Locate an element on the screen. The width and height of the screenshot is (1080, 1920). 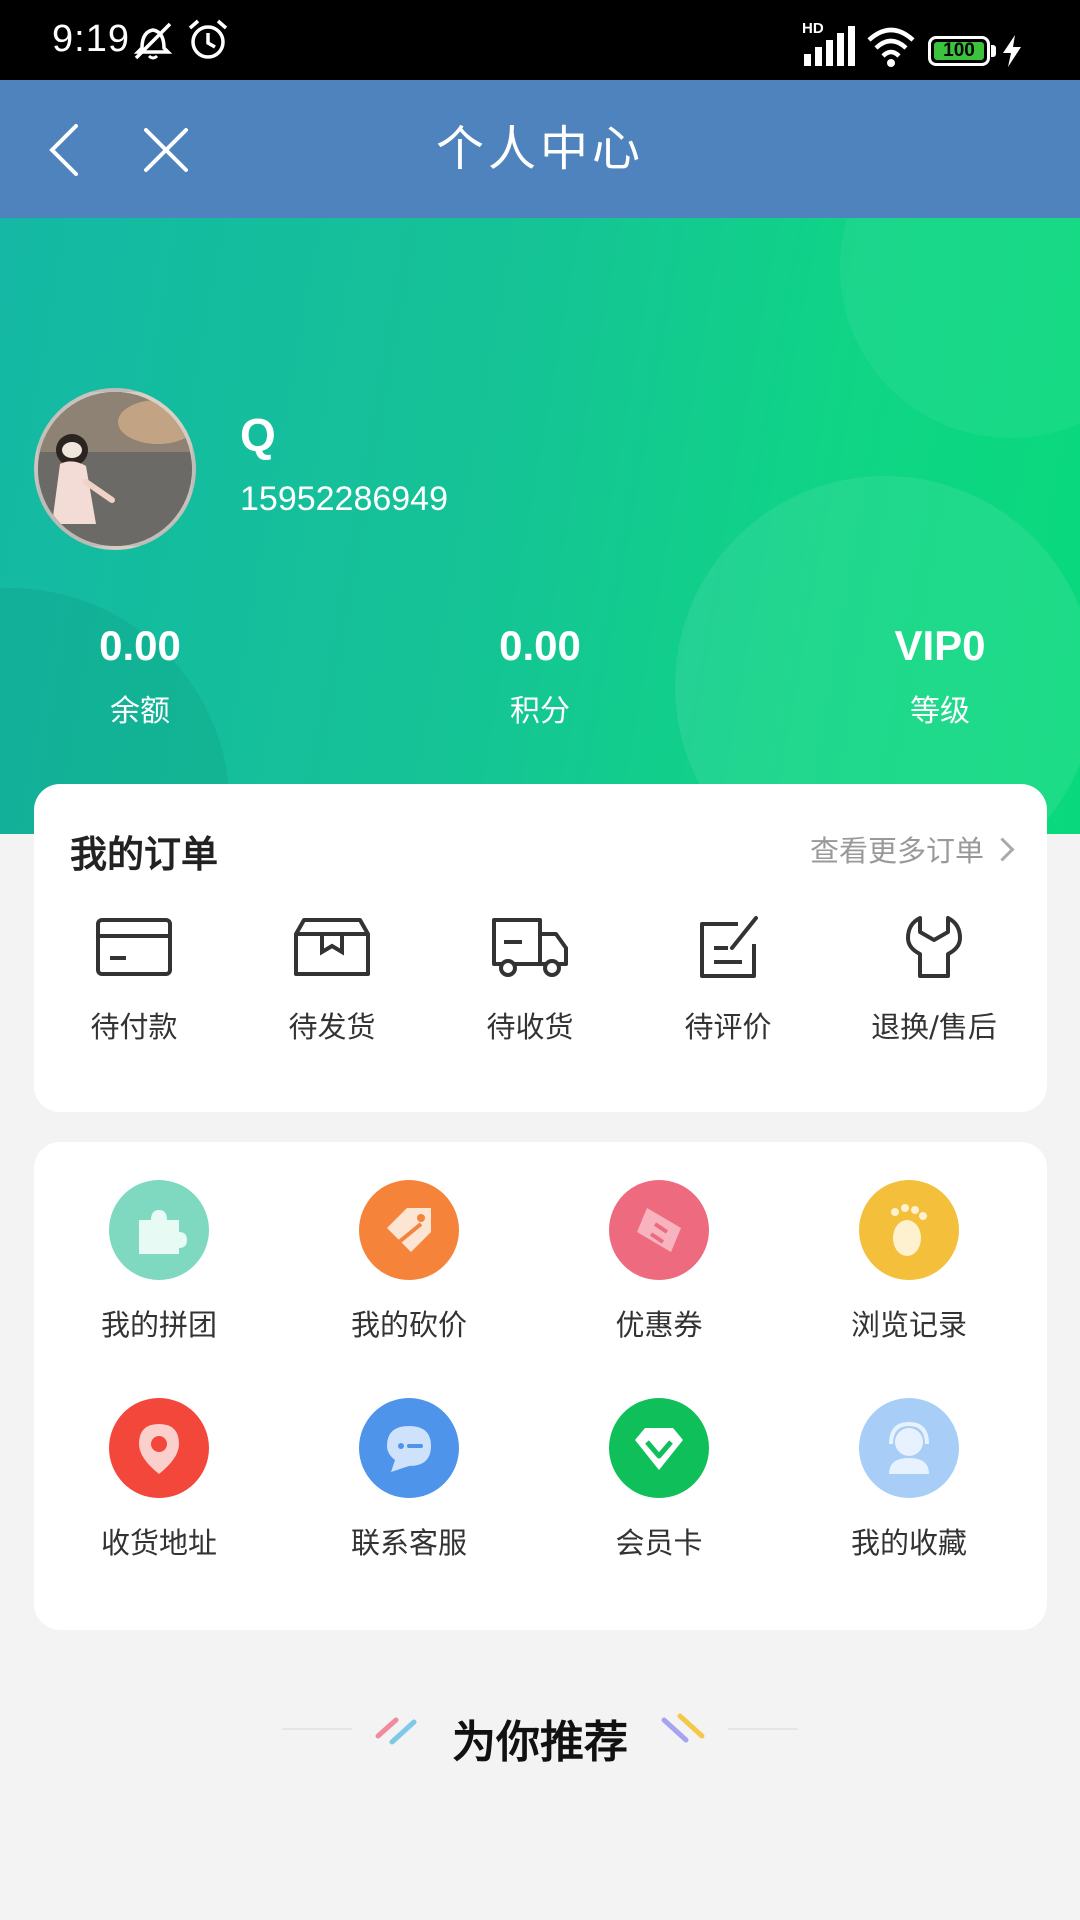
service-my-bargain: 我的砍价 is located at coordinates (409, 1262).